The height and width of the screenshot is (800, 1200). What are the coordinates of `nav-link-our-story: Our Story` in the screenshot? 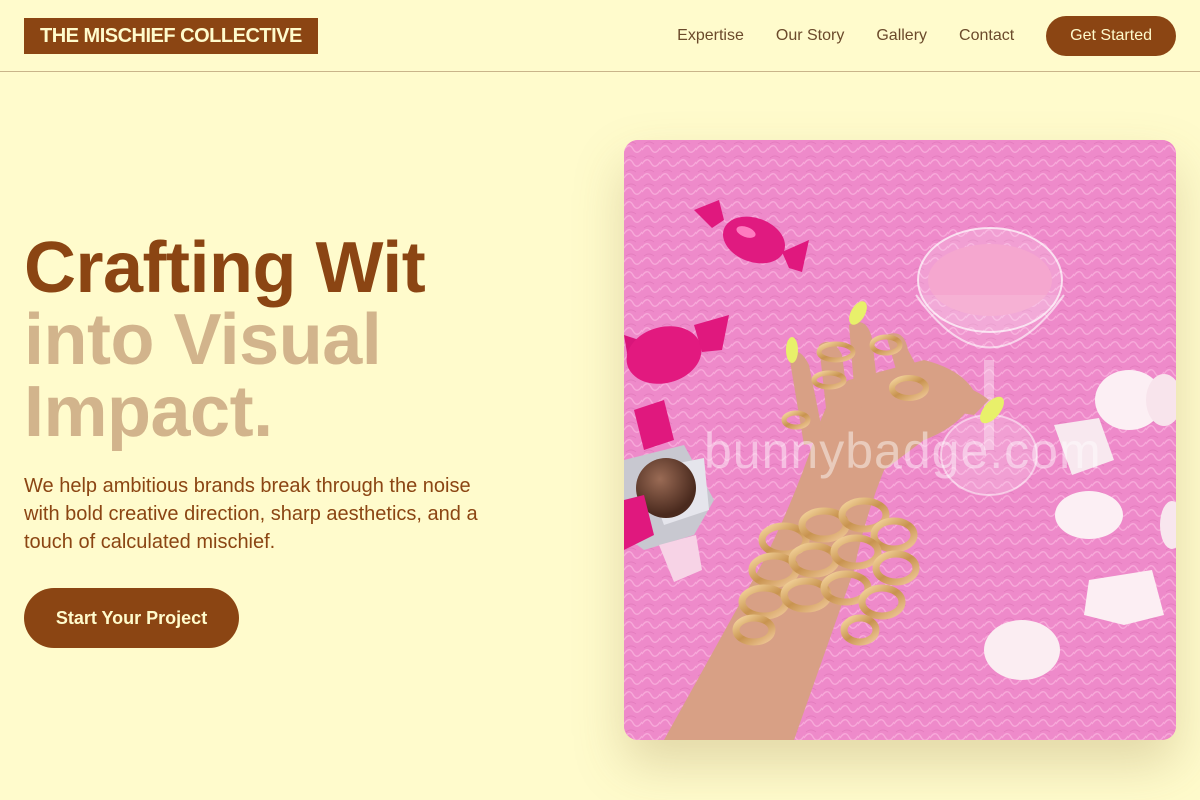 It's located at (810, 36).